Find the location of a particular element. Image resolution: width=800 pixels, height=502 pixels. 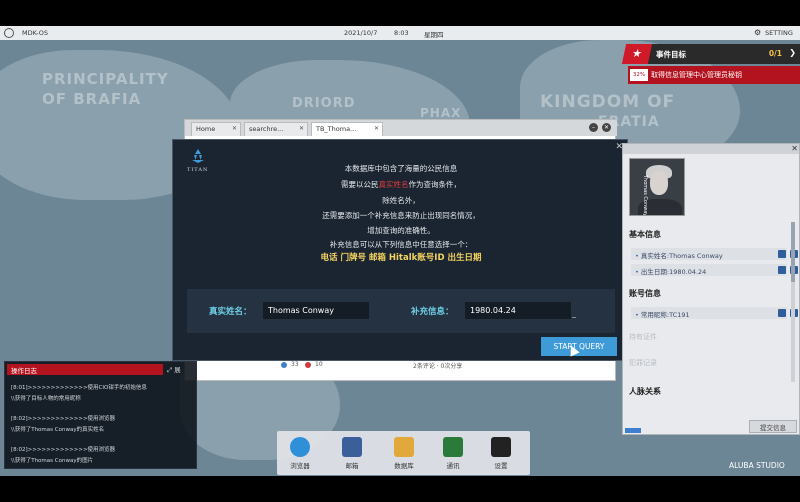

mail-icon is located at coordinates (352, 447).